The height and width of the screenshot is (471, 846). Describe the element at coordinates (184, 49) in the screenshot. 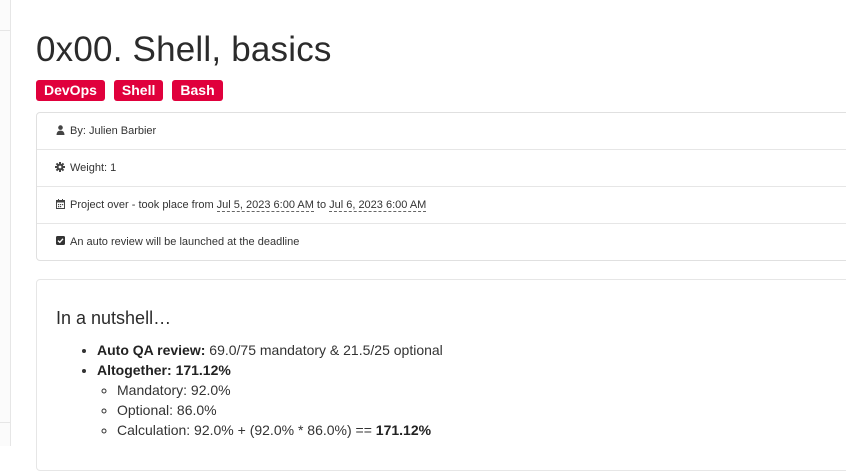

I see `page-title: 0x00. Shell, basics` at that location.